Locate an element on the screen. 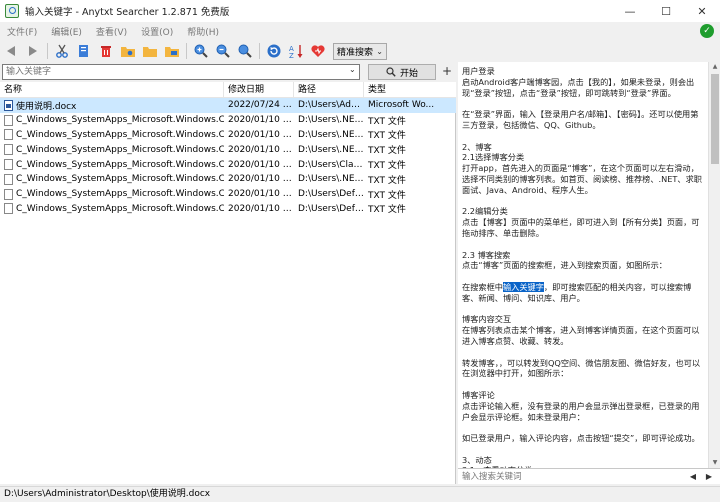  next-match-button: ▶ is located at coordinates (709, 477).